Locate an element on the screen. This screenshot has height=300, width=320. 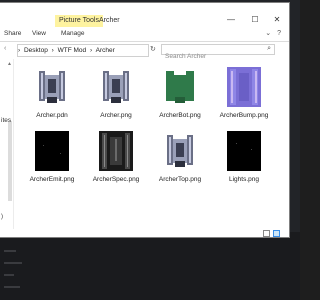
ribbon-tabs: Share View Manage ⌄ ? is located at coordinates (144, 34).